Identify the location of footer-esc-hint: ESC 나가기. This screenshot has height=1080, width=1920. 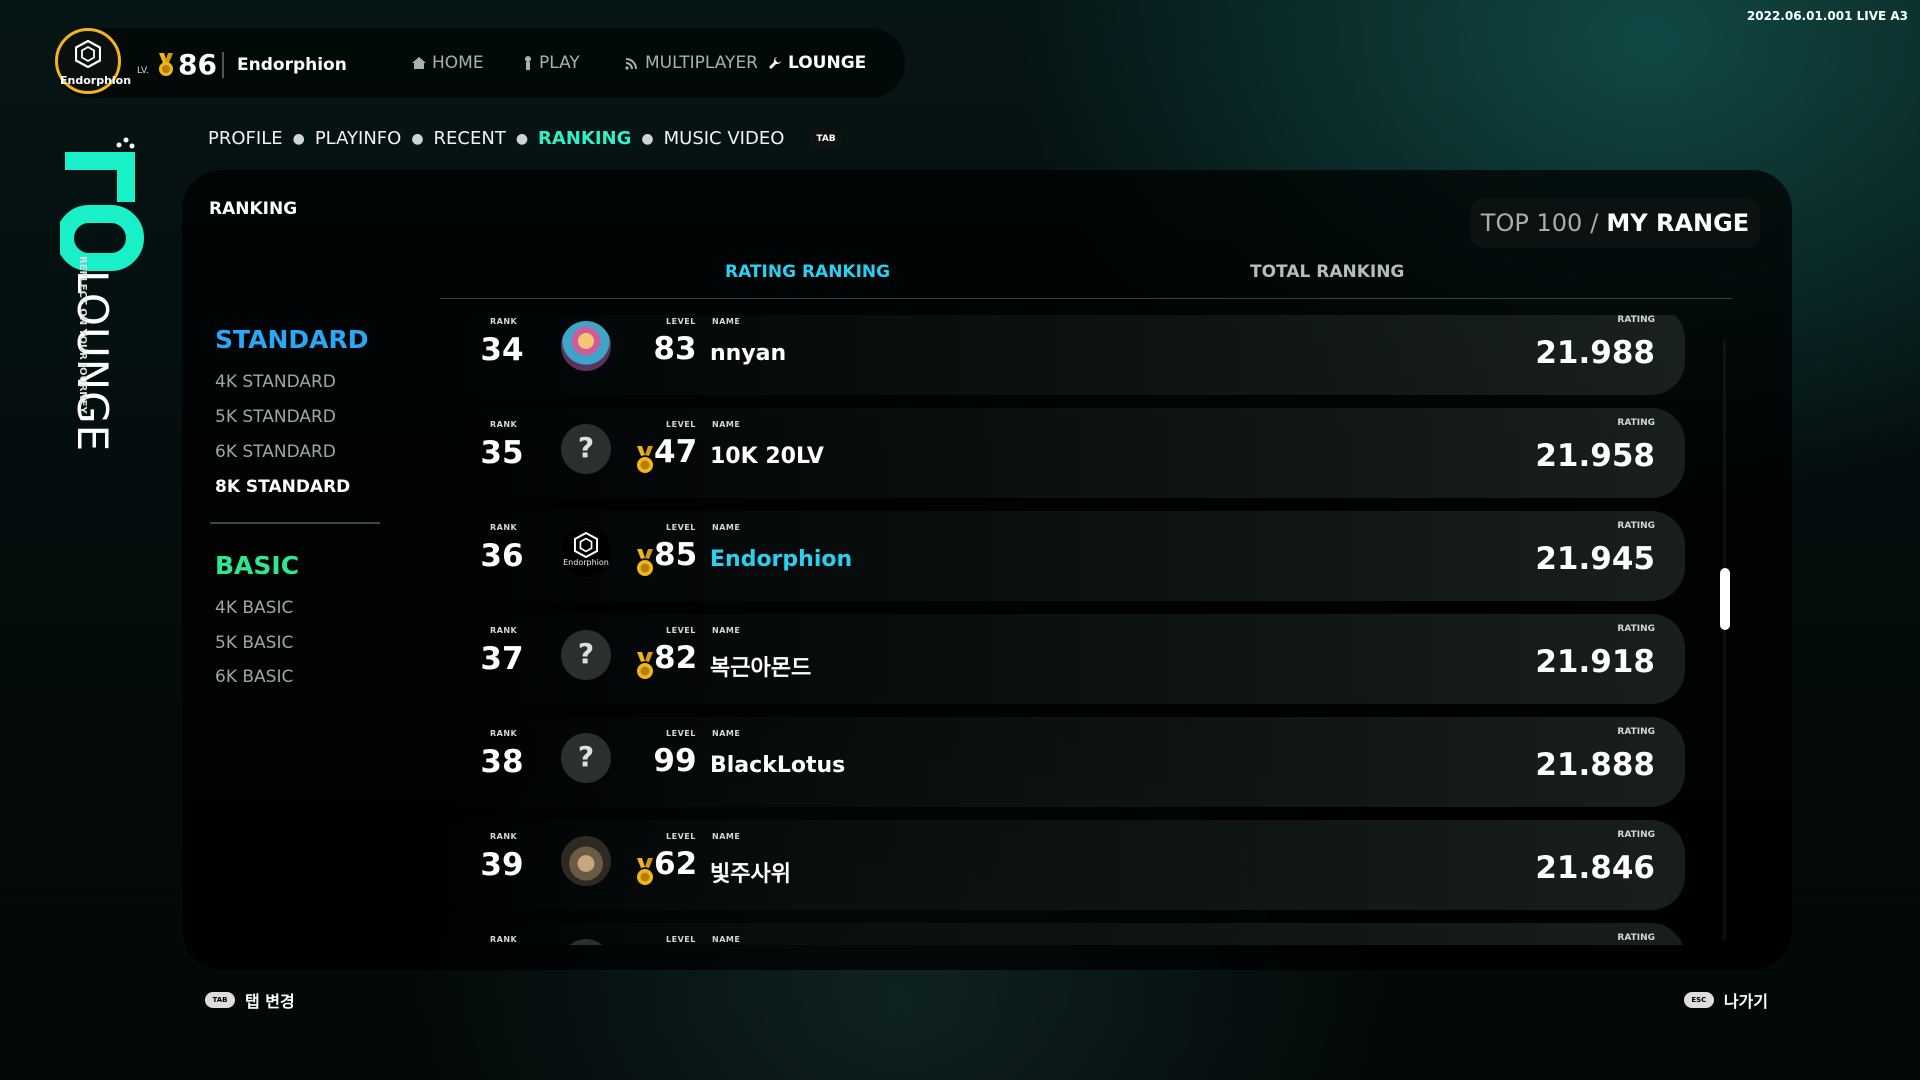
(1725, 1000).